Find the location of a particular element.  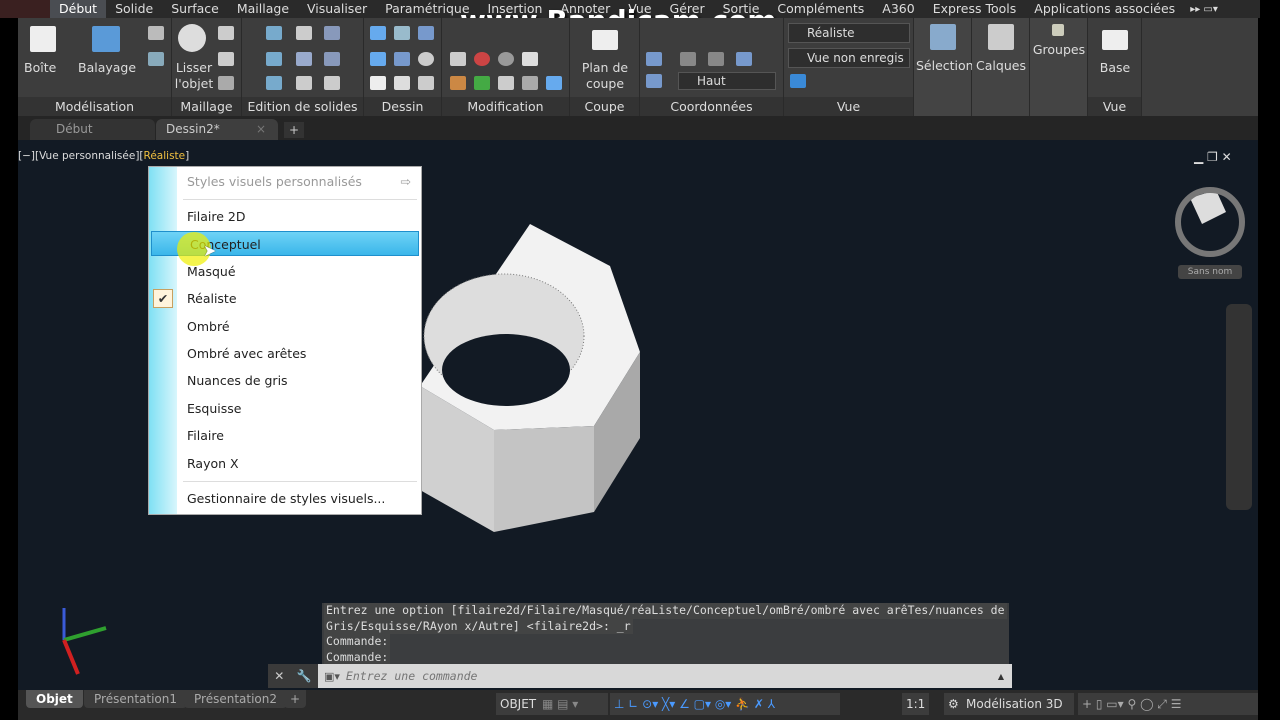

ribbon-tab: Compléments is located at coordinates (820, 9).